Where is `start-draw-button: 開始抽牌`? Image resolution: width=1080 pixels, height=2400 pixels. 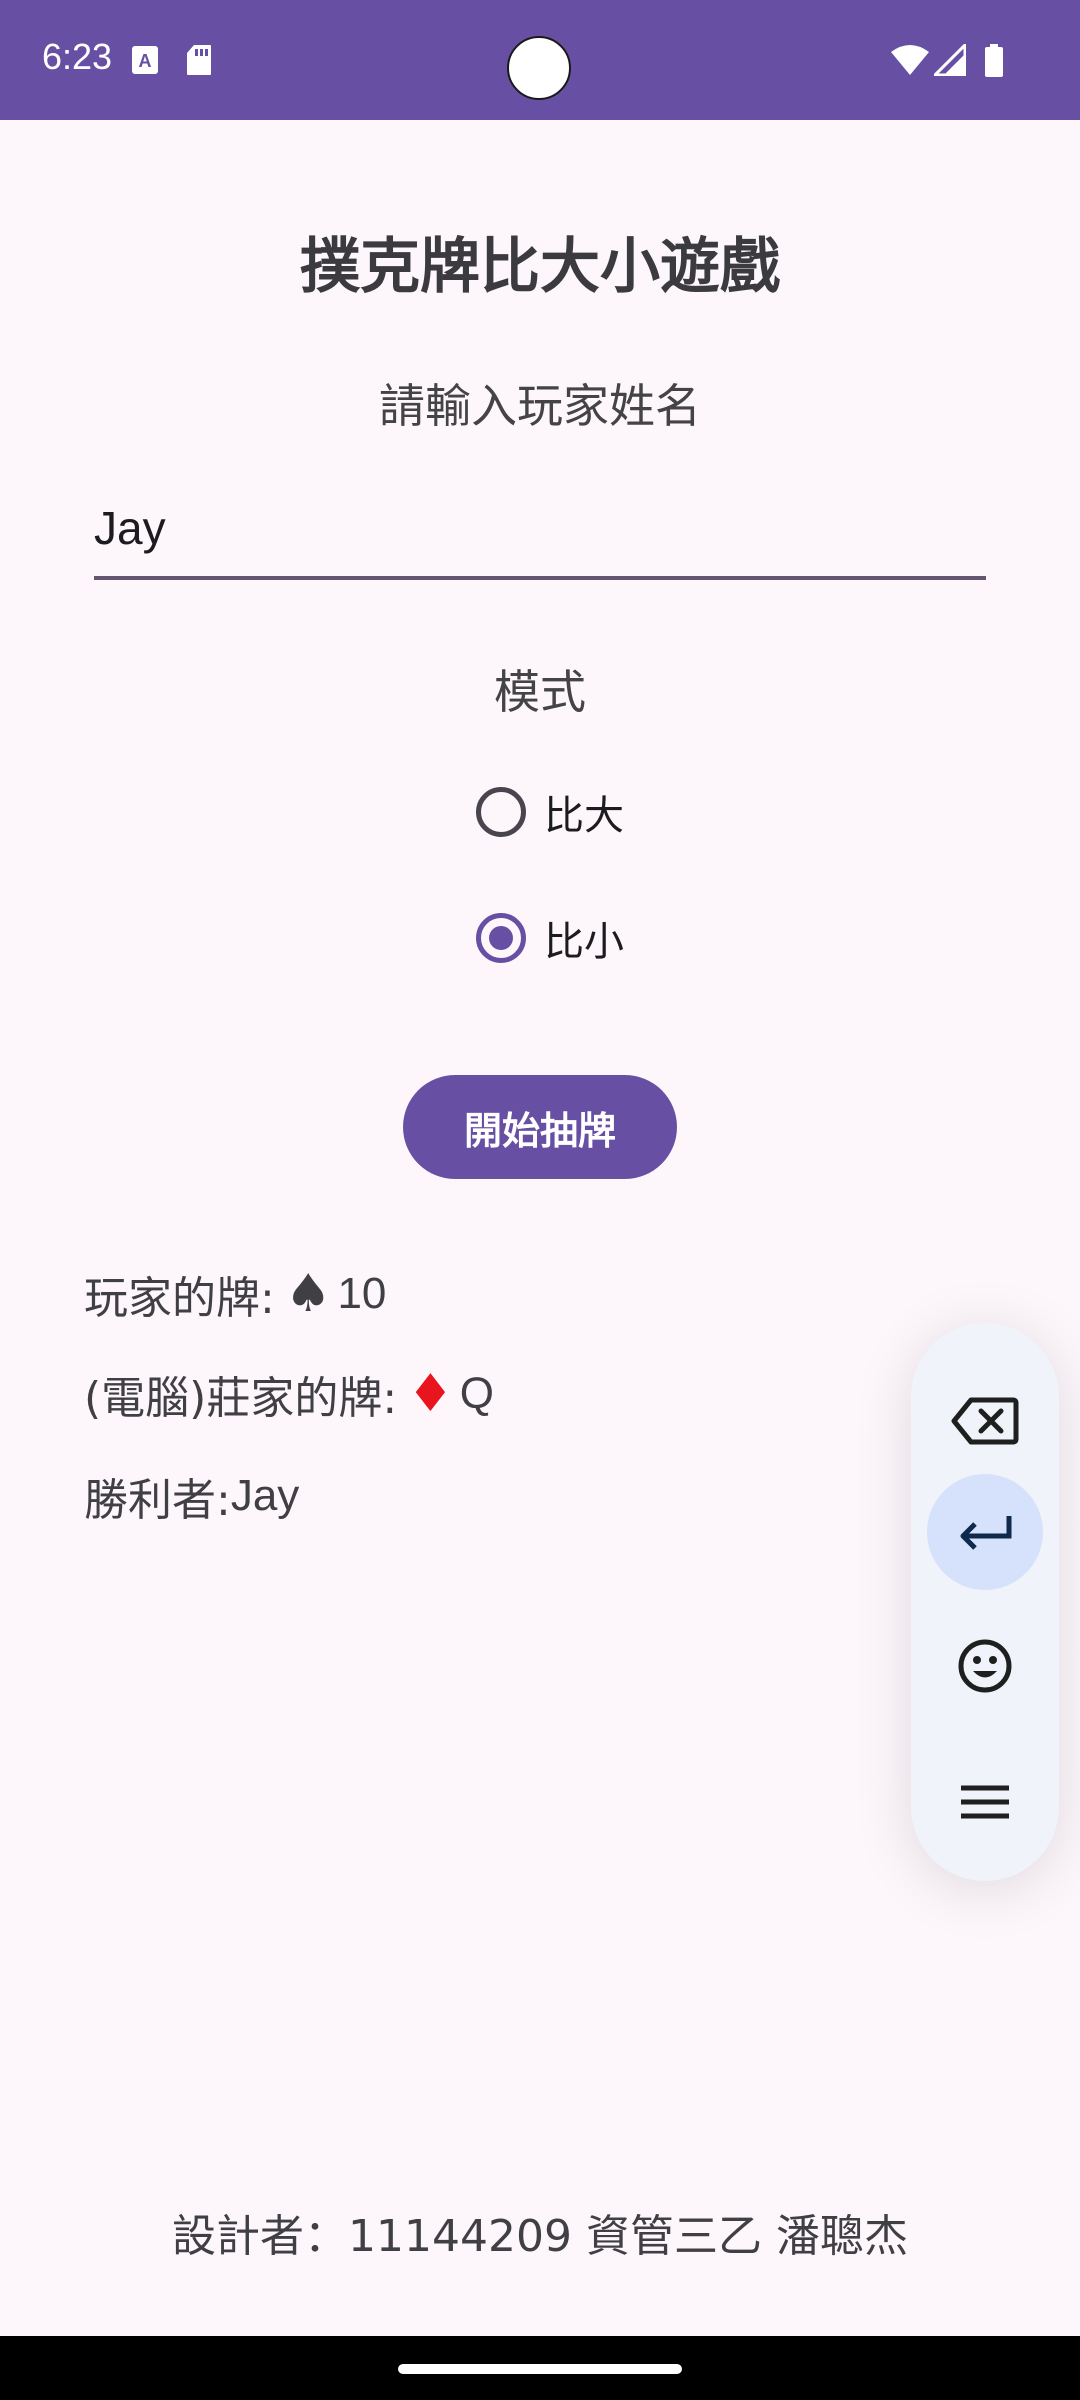
start-draw-button: 開始抽牌 is located at coordinates (540, 1127).